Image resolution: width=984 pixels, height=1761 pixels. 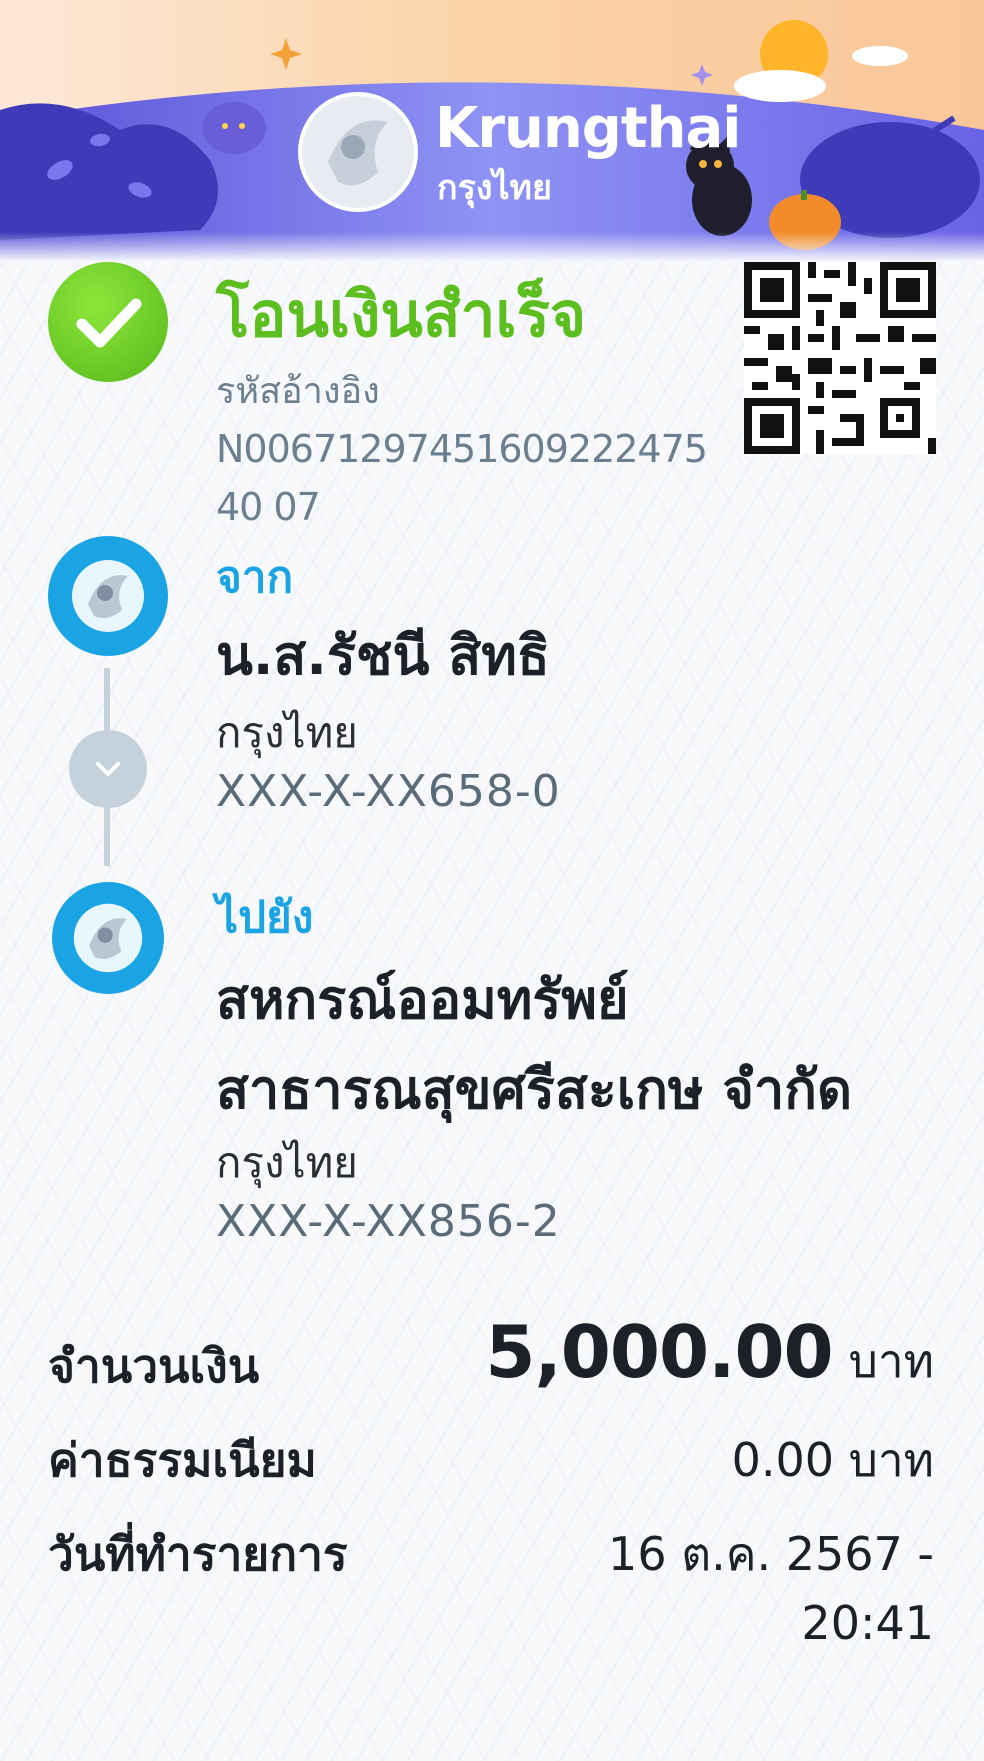 I want to click on date-line2: 20:41, so click(x=867, y=1623).